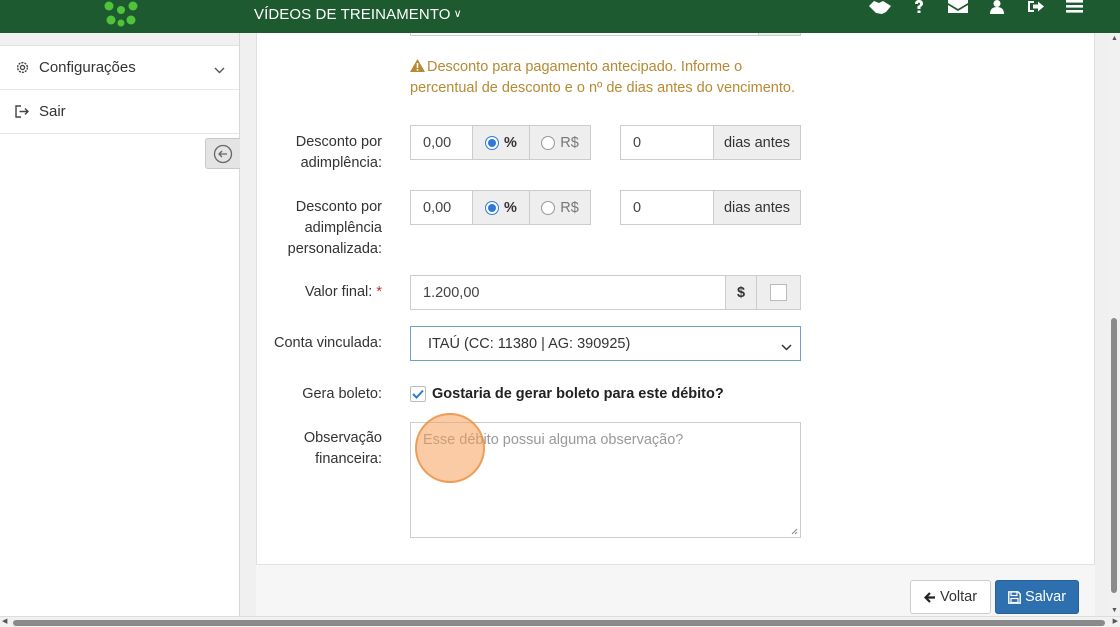  What do you see at coordinates (119, 39) in the screenshot?
I see `sidebar-divider` at bounding box center [119, 39].